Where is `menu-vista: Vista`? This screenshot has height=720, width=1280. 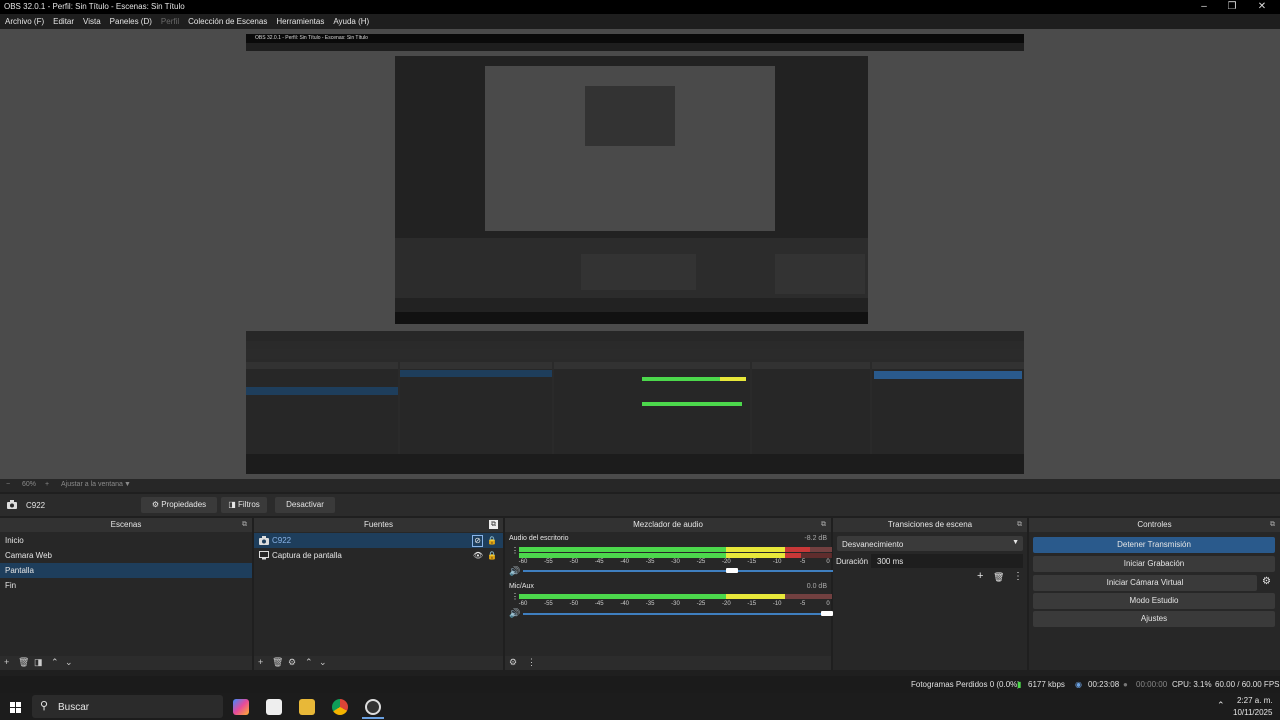
menu-vista: Vista is located at coordinates (92, 21).